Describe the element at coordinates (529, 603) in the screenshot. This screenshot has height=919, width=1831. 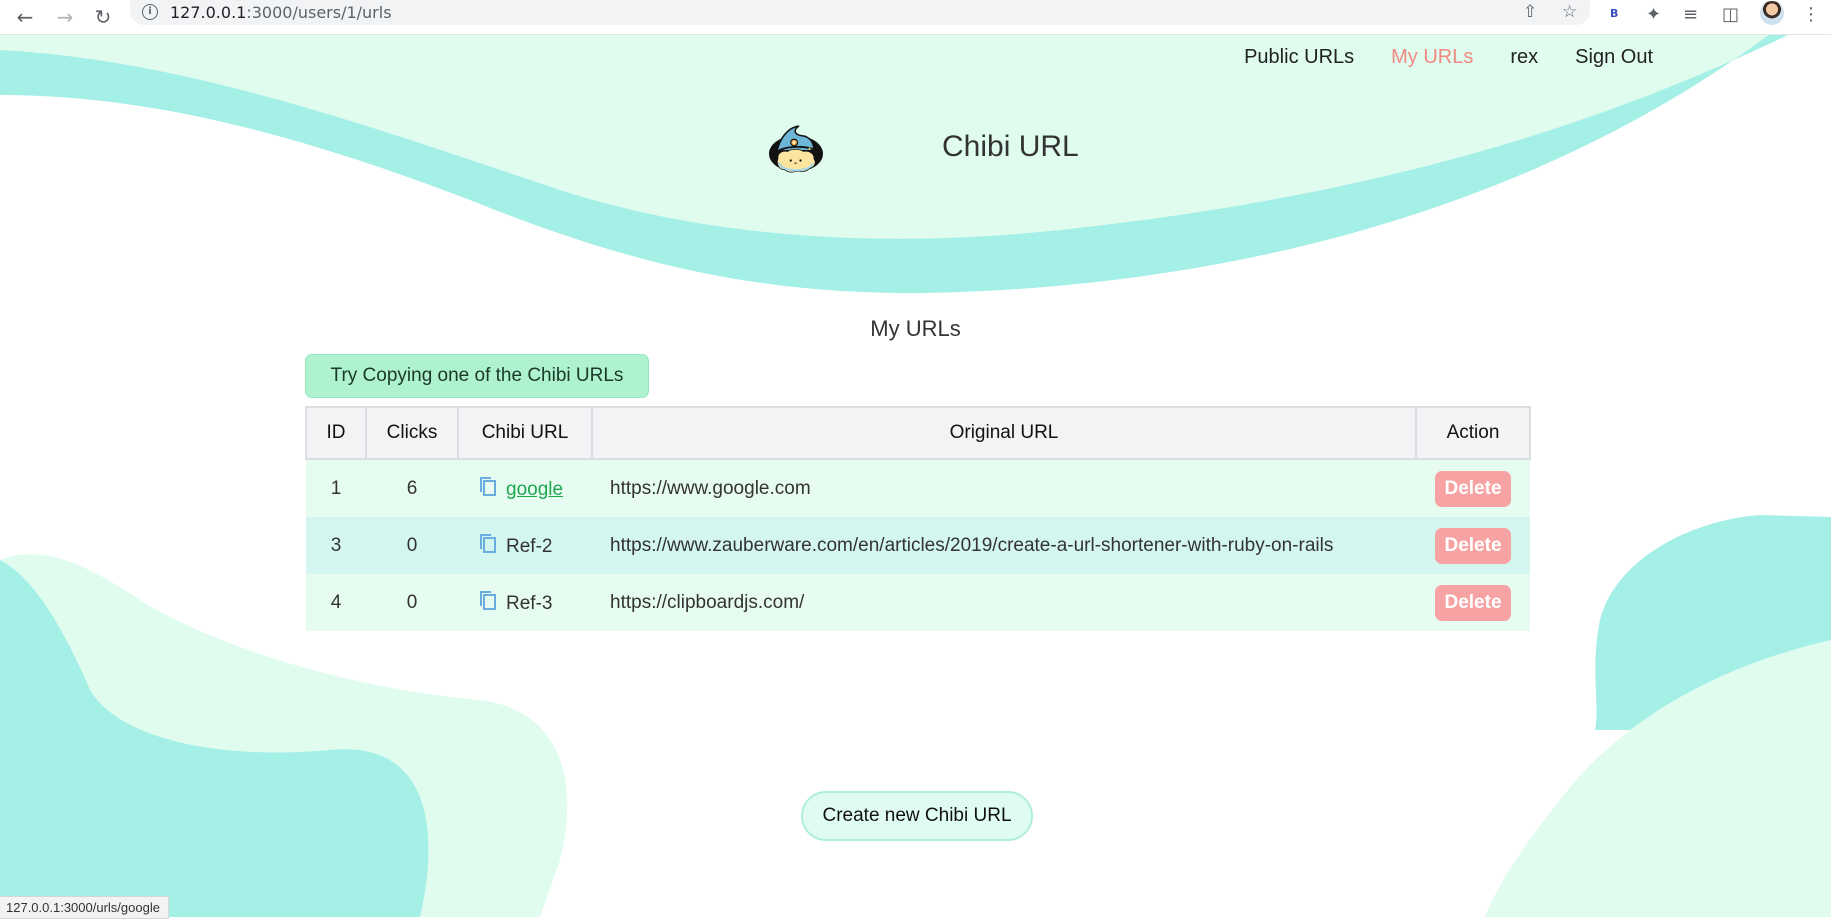
I see `chibi-url-link: Ref-3` at that location.